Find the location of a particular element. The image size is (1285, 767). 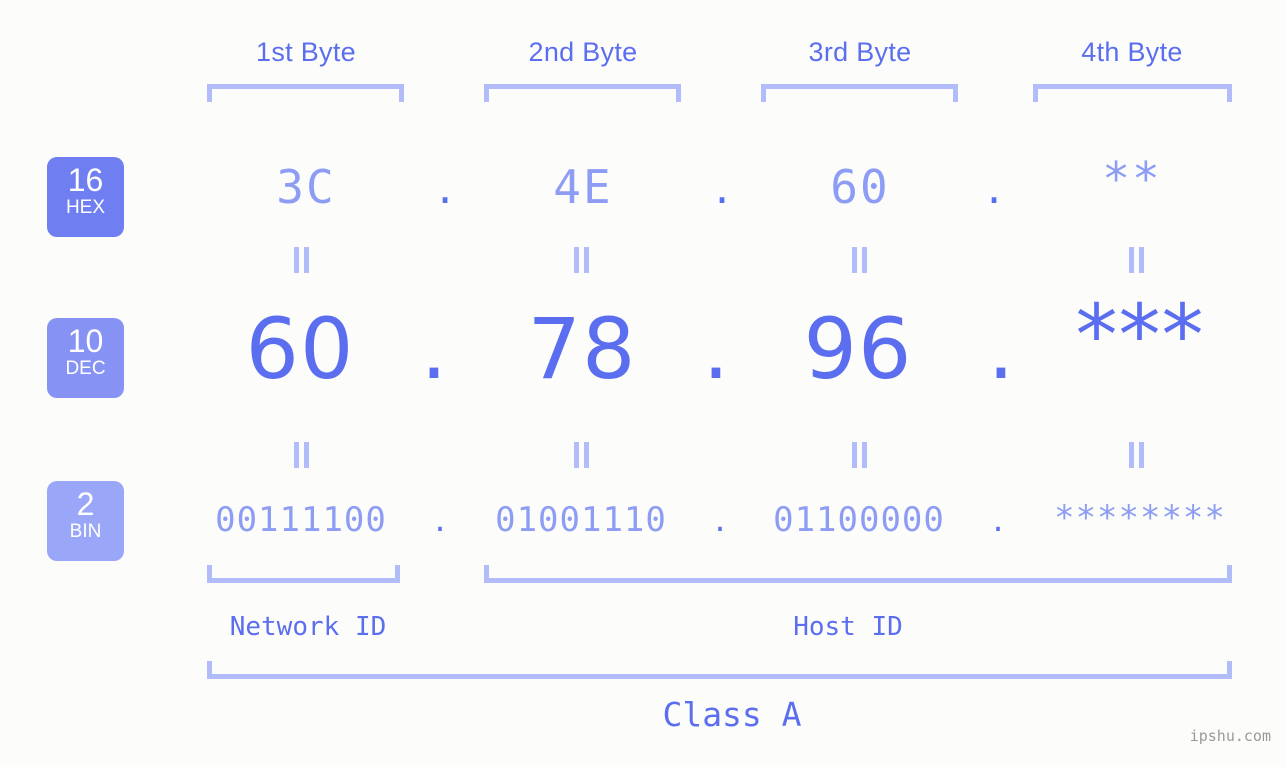

site-watermark: ipshu.com is located at coordinates (1230, 736).